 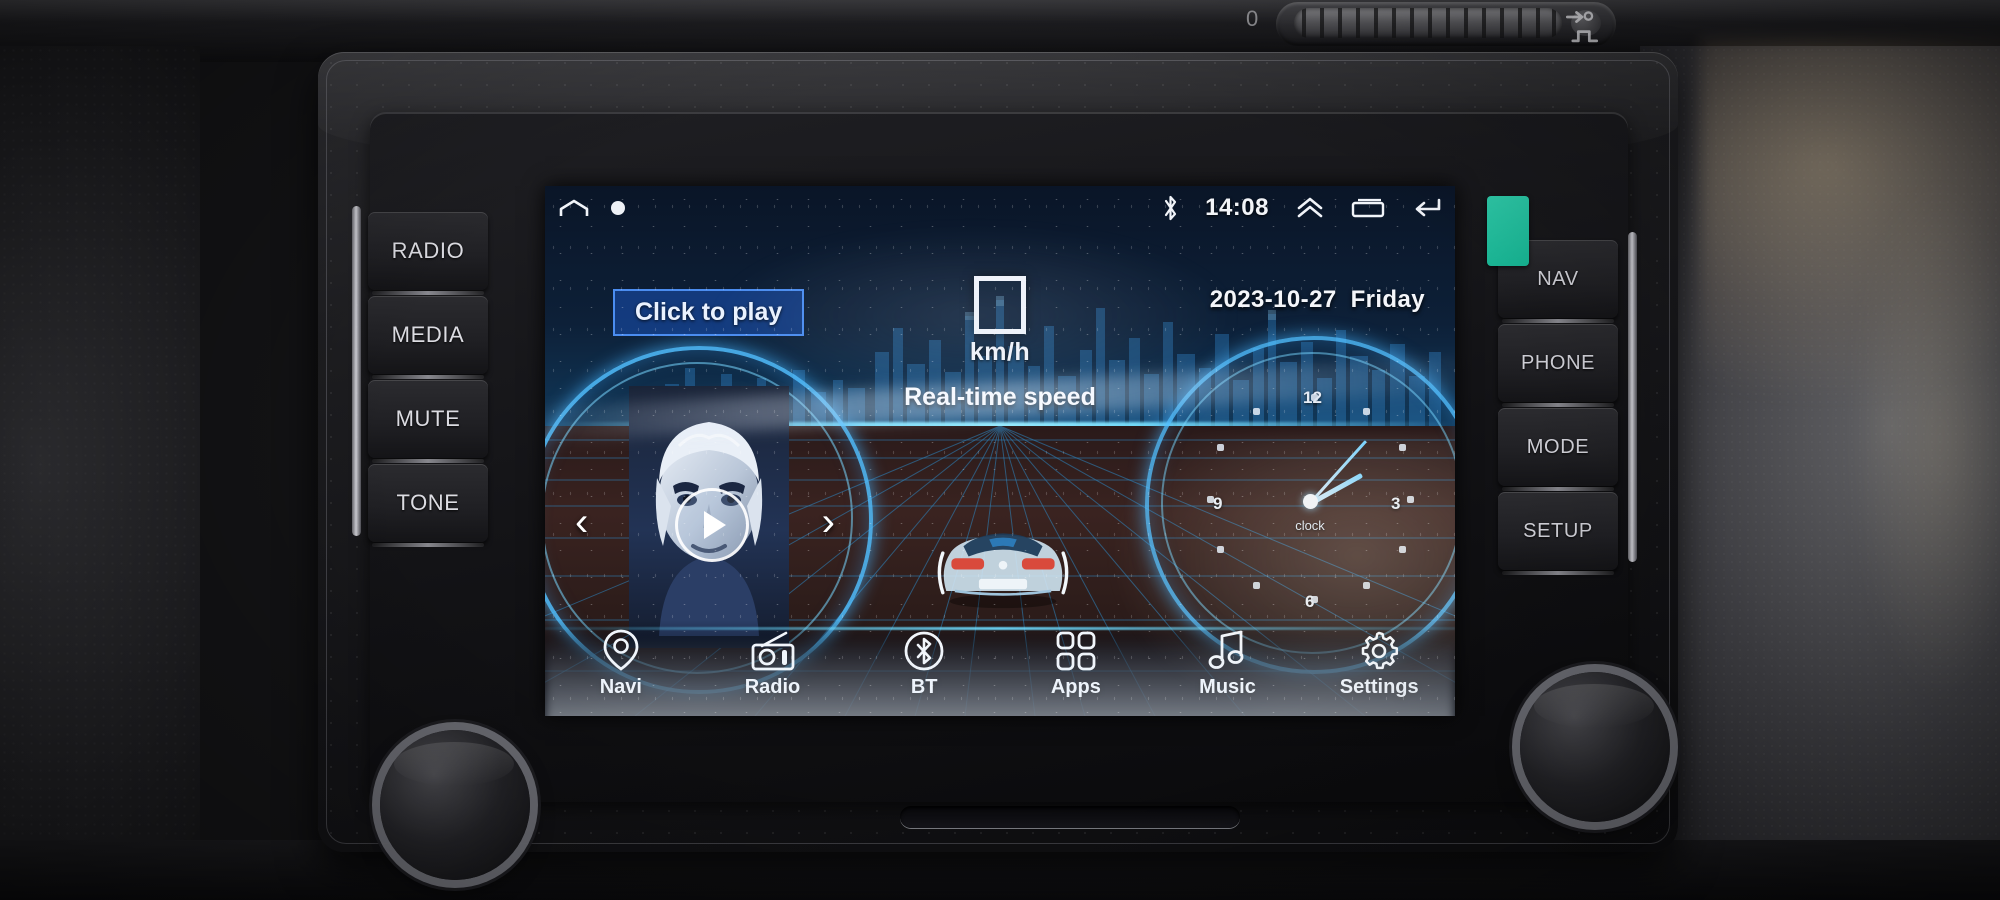 What do you see at coordinates (1426, 208) in the screenshot?
I see `back-arrow-icon` at bounding box center [1426, 208].